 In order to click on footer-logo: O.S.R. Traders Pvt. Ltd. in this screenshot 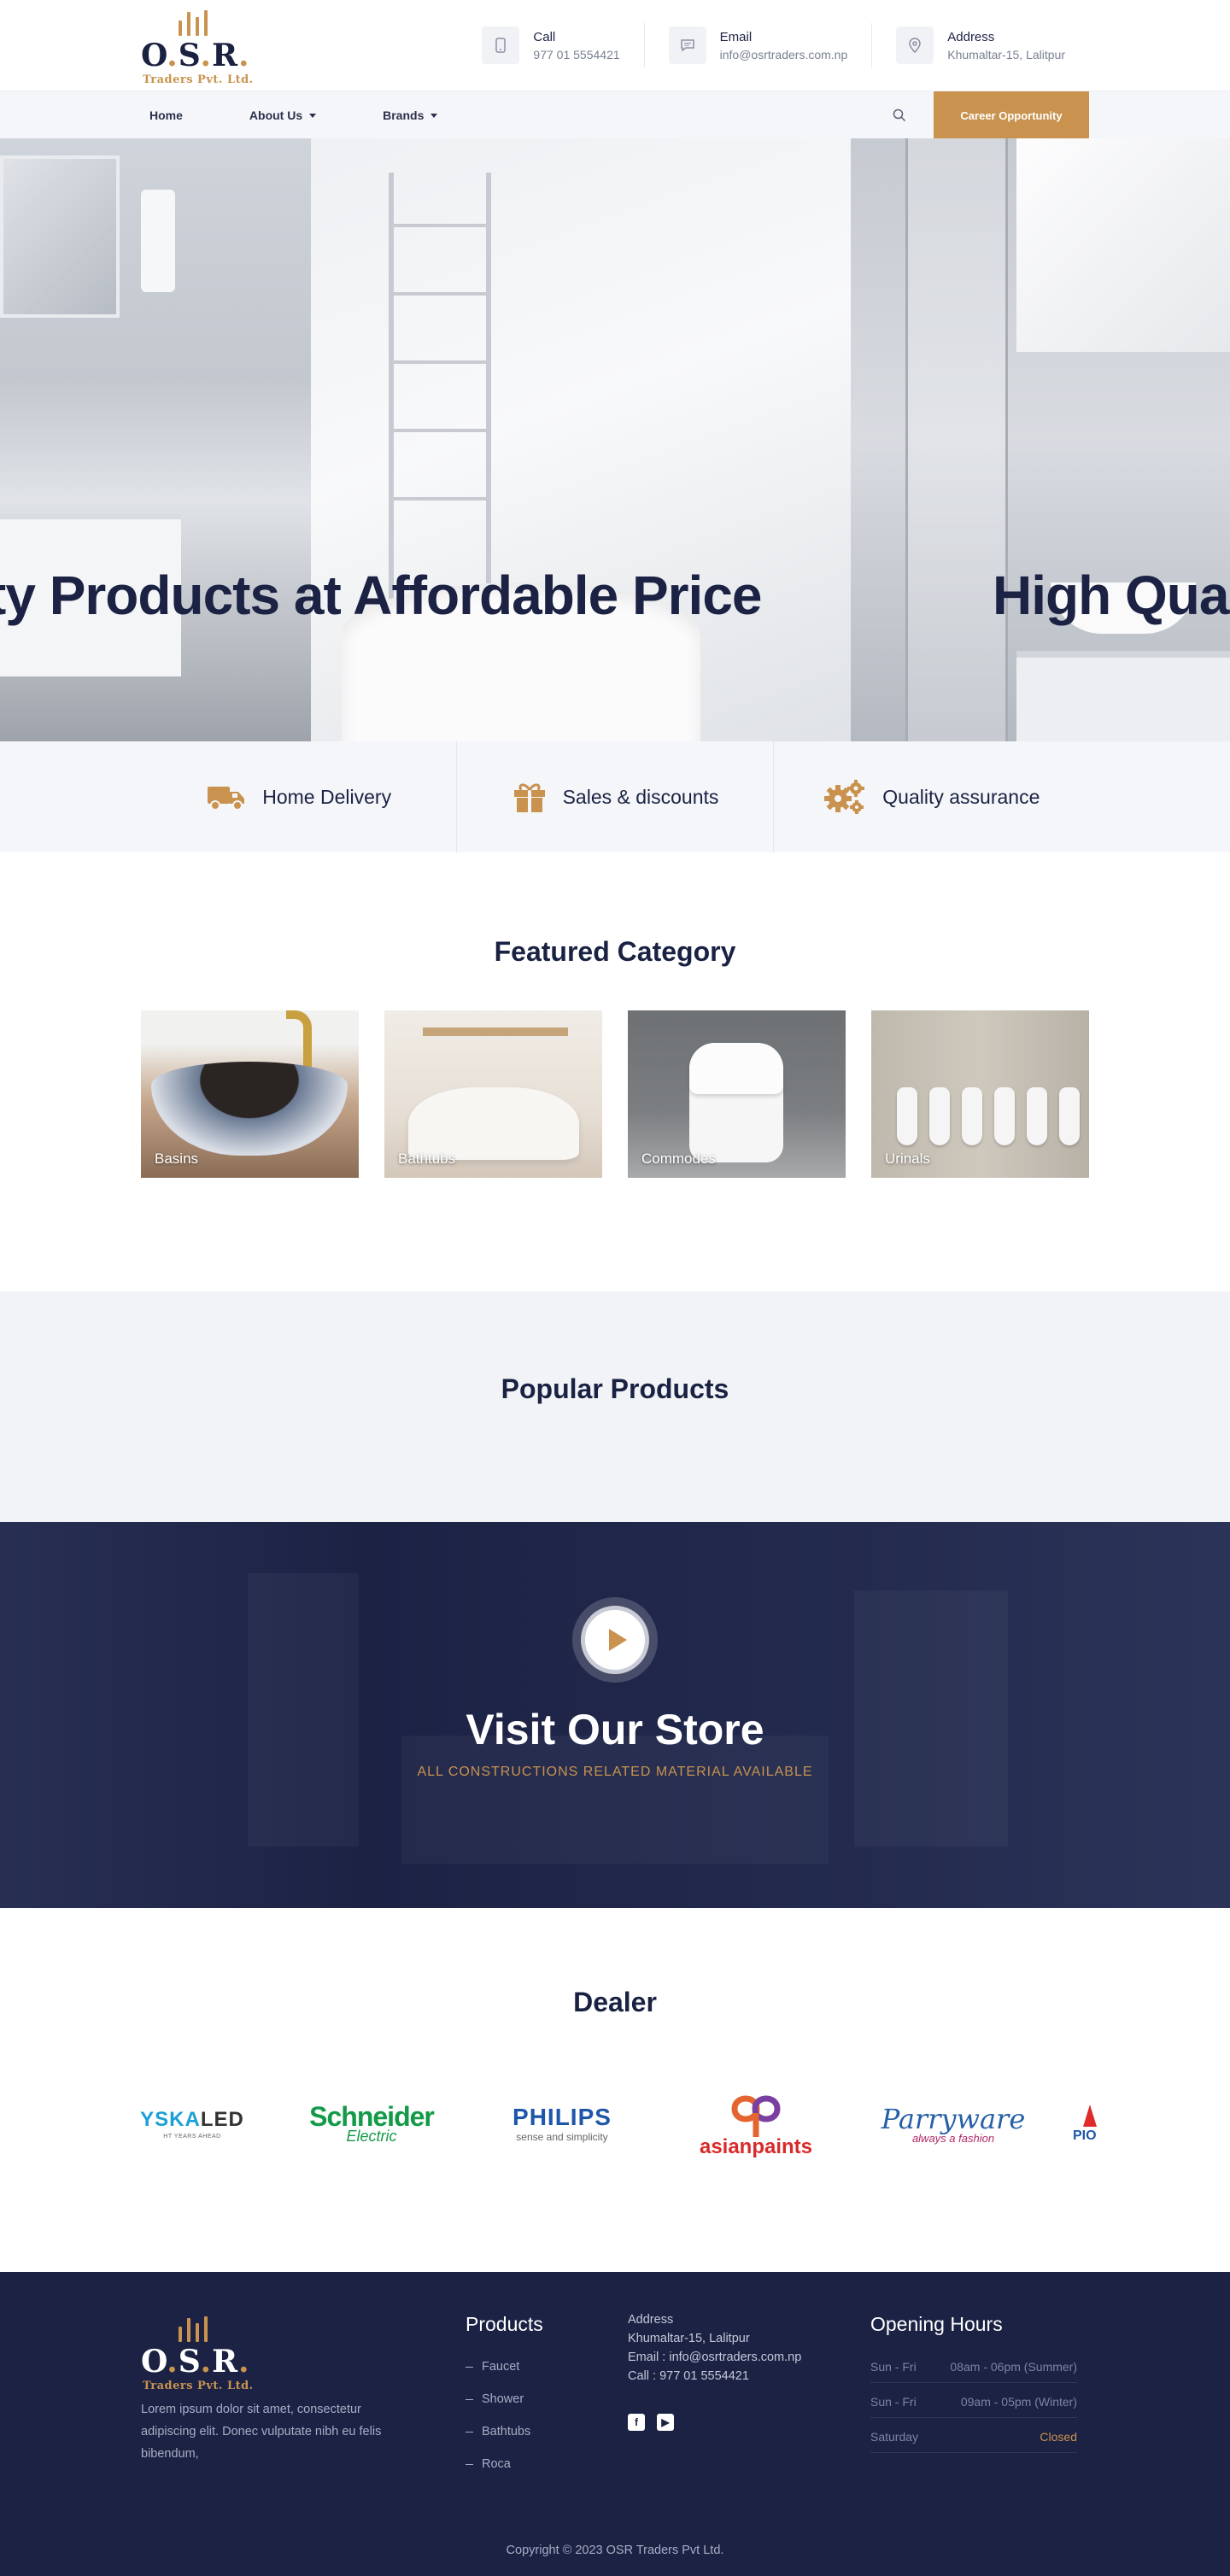, I will do `click(198, 2352)`.